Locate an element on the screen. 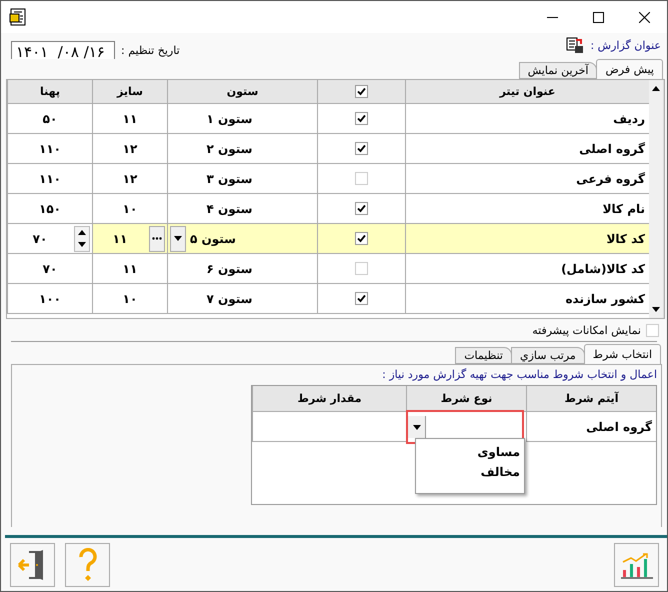 This screenshot has width=668, height=592. ellipsis-button is located at coordinates (157, 239).